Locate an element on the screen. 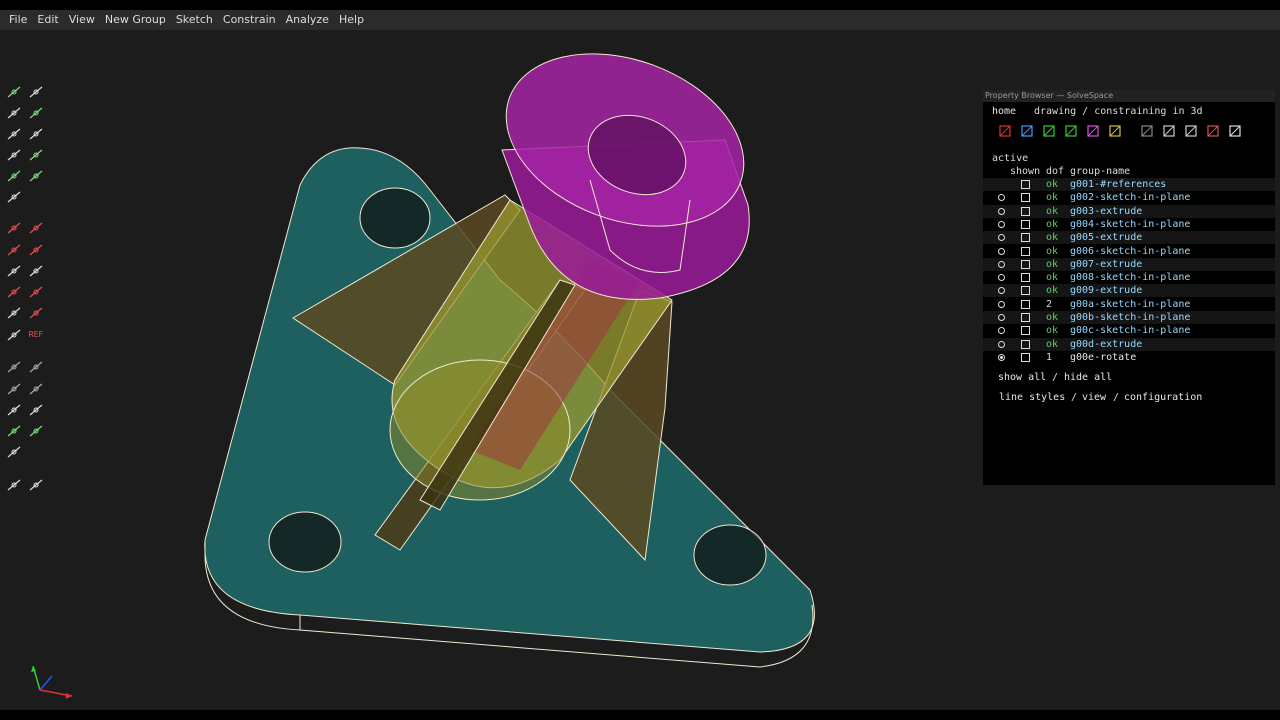 This screenshot has height=720, width=1280. hide-all-link: hide all is located at coordinates (1088, 377).